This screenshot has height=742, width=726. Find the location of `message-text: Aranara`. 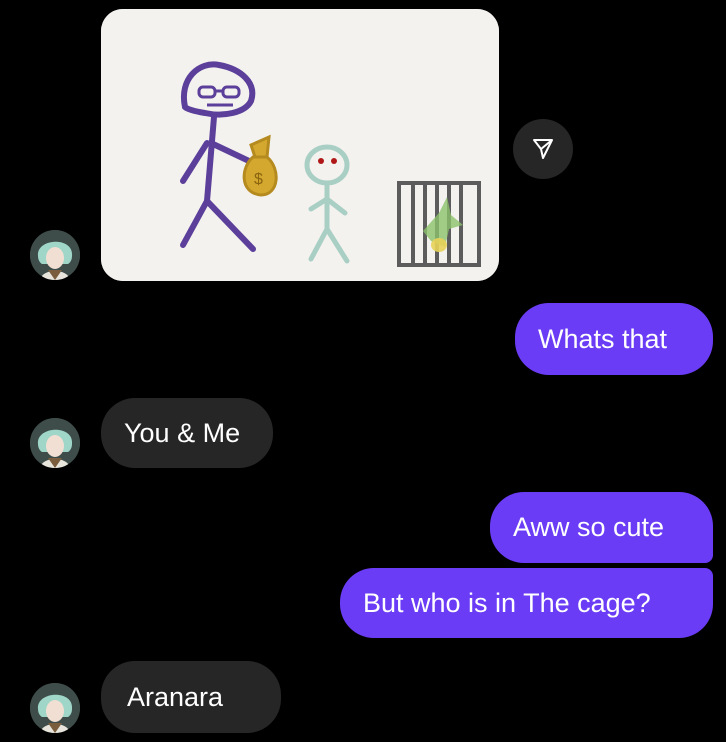

message-text: Aranara is located at coordinates (175, 696).